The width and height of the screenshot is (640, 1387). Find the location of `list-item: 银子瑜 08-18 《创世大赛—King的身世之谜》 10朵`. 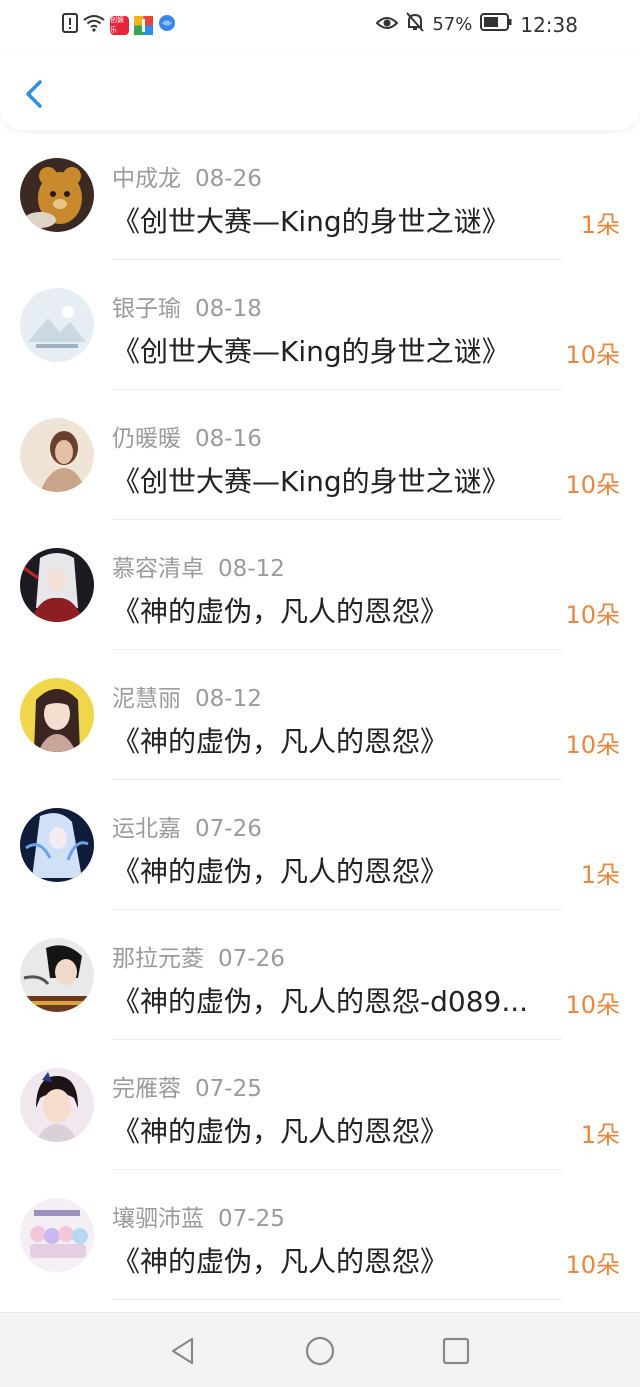

list-item: 银子瑜 08-18 《创世大赛—King的身世之谜》 10朵 is located at coordinates (320, 325).